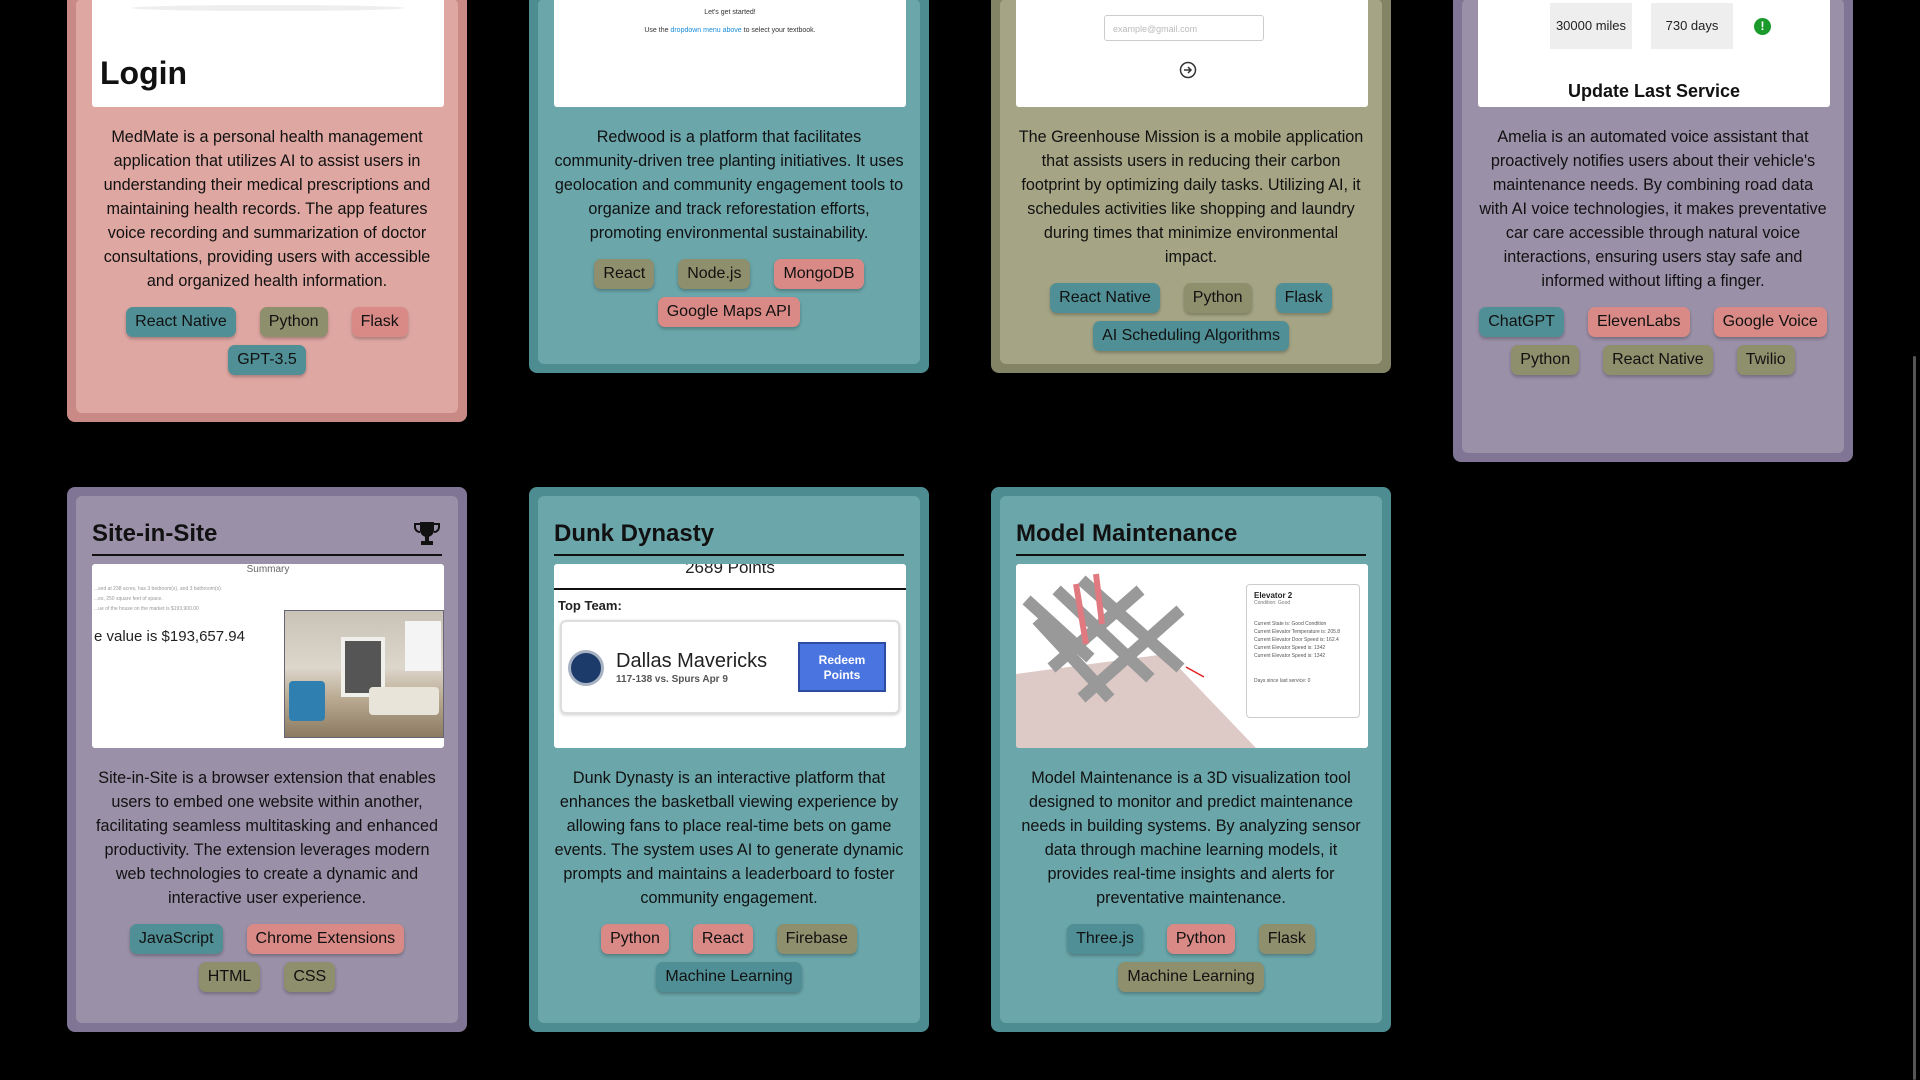  I want to click on screenshot-heading: Update Last Service, so click(1654, 91).